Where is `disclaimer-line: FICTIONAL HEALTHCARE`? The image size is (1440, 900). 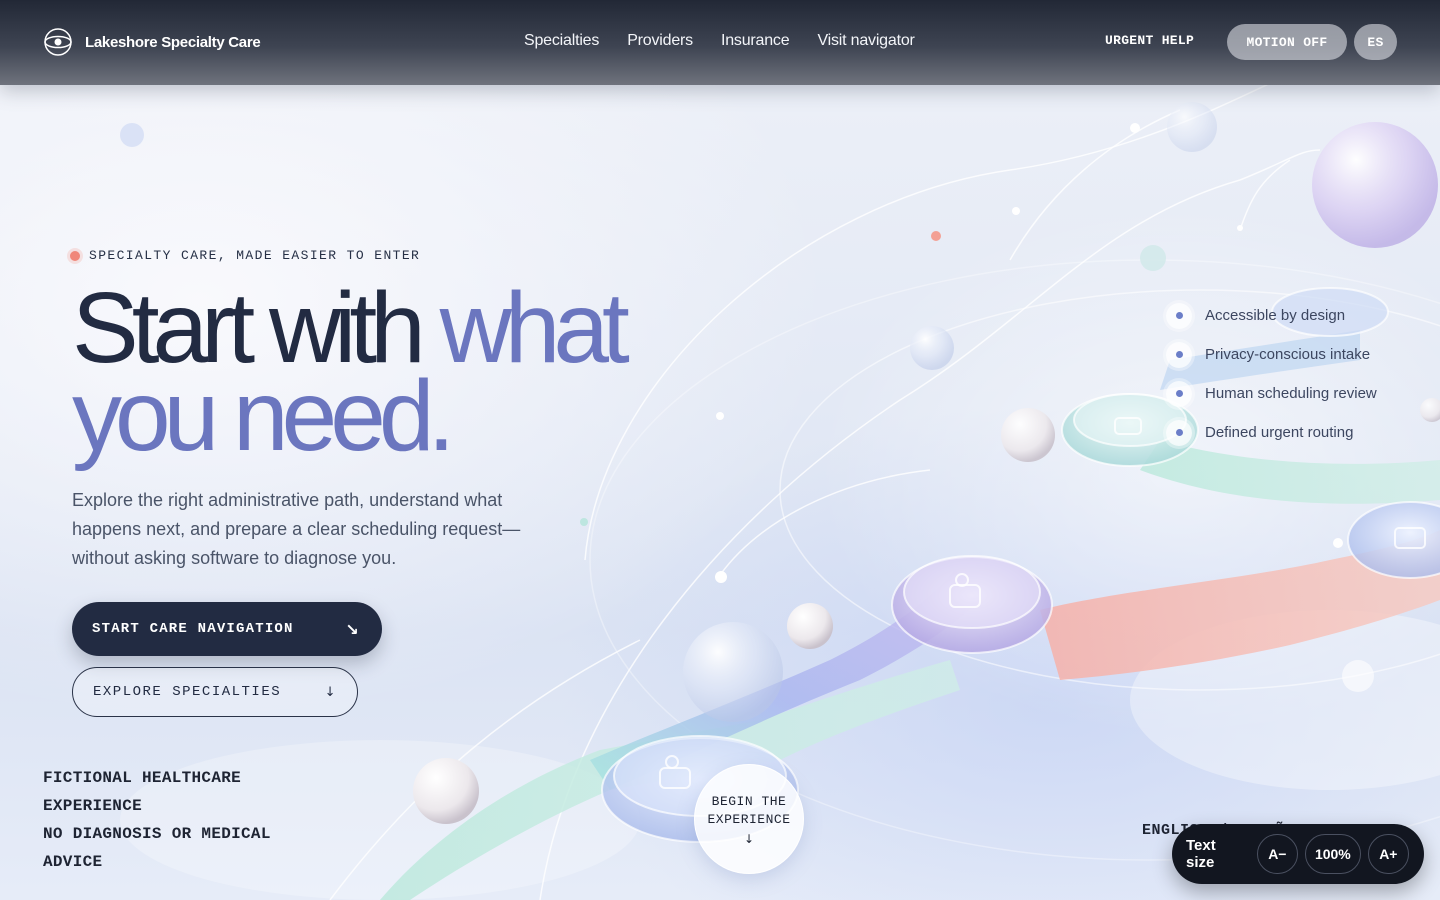 disclaimer-line: FICTIONAL HEALTHCARE is located at coordinates (142, 778).